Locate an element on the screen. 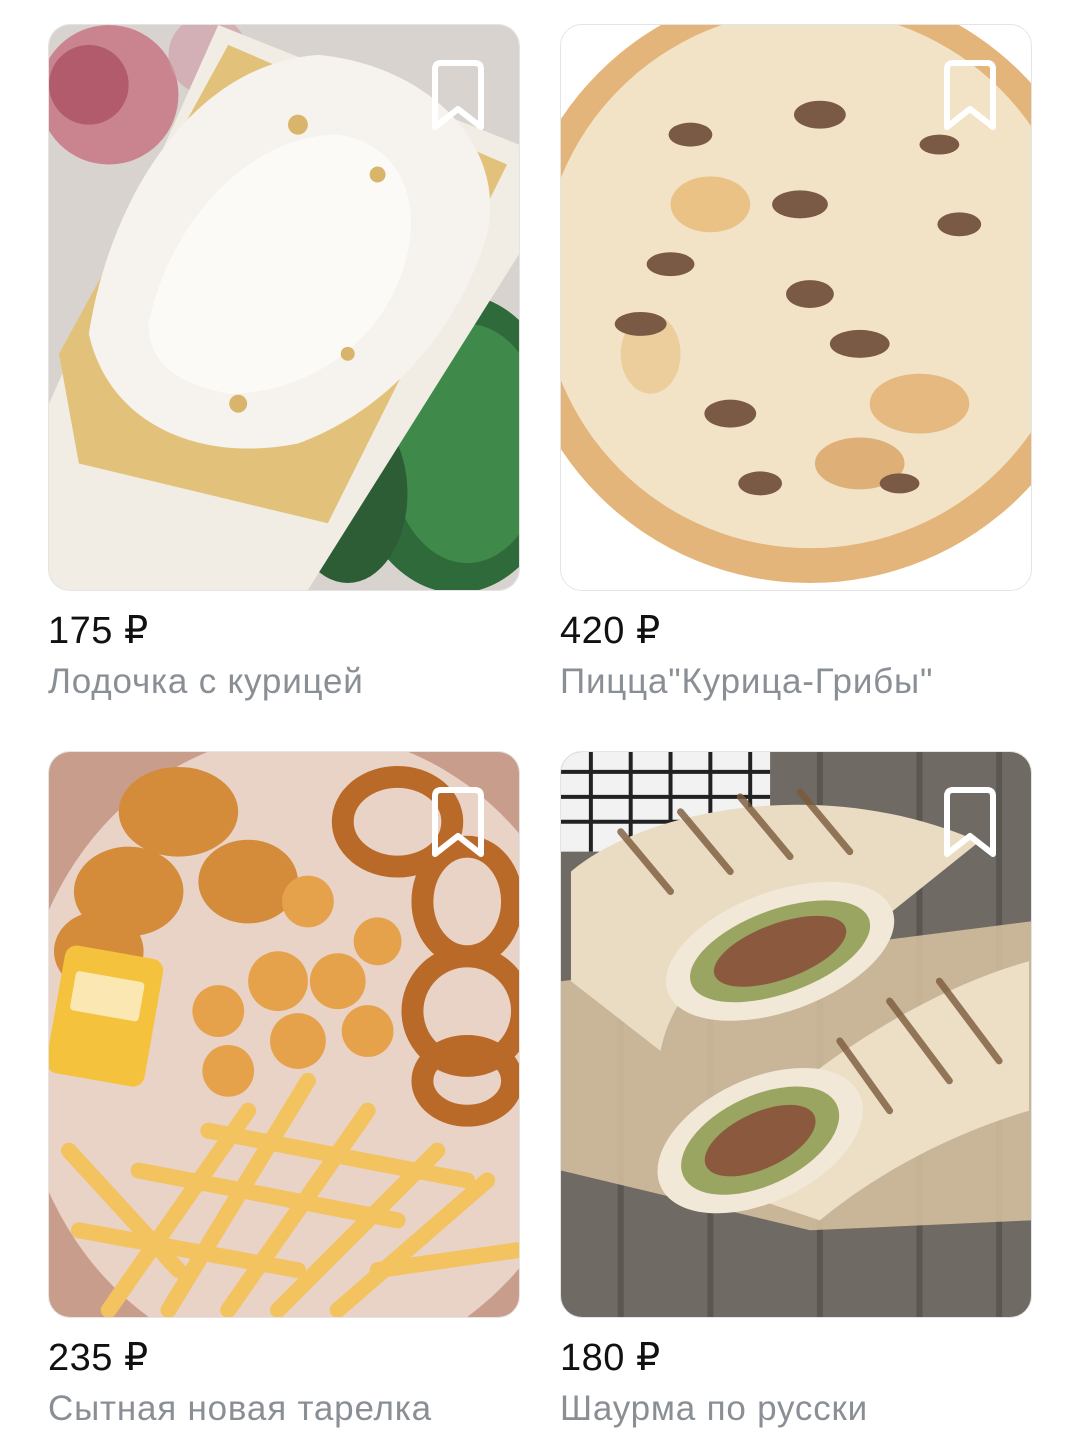 The image size is (1080, 1445). product-price: 235 ₽ is located at coordinates (98, 1358).